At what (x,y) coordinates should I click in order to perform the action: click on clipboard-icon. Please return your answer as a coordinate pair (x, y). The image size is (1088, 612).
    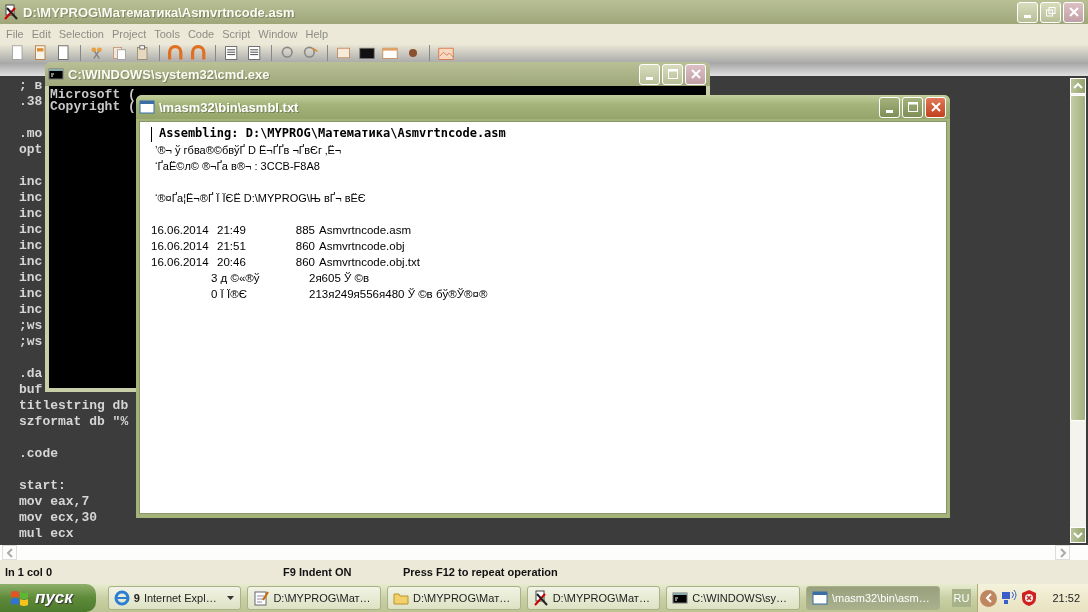
    Looking at the image, I should click on (143, 53).